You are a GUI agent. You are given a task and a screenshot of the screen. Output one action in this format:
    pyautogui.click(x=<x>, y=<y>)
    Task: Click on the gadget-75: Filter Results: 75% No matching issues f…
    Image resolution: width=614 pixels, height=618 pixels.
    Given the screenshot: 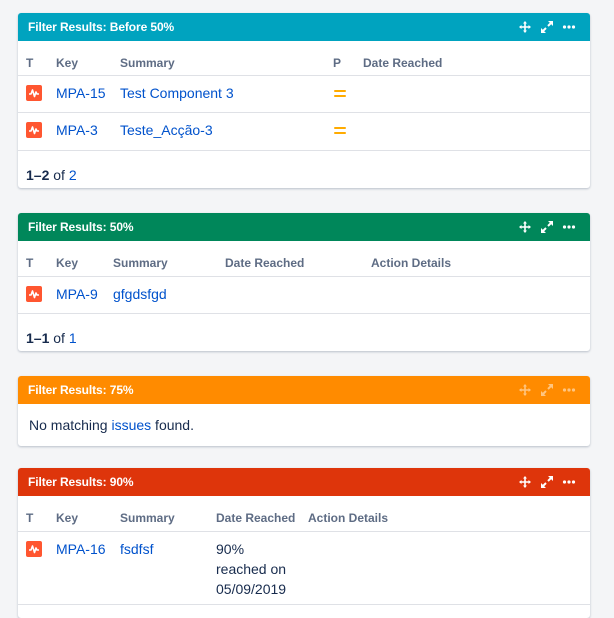 What is the action you would take?
    pyautogui.click(x=304, y=411)
    